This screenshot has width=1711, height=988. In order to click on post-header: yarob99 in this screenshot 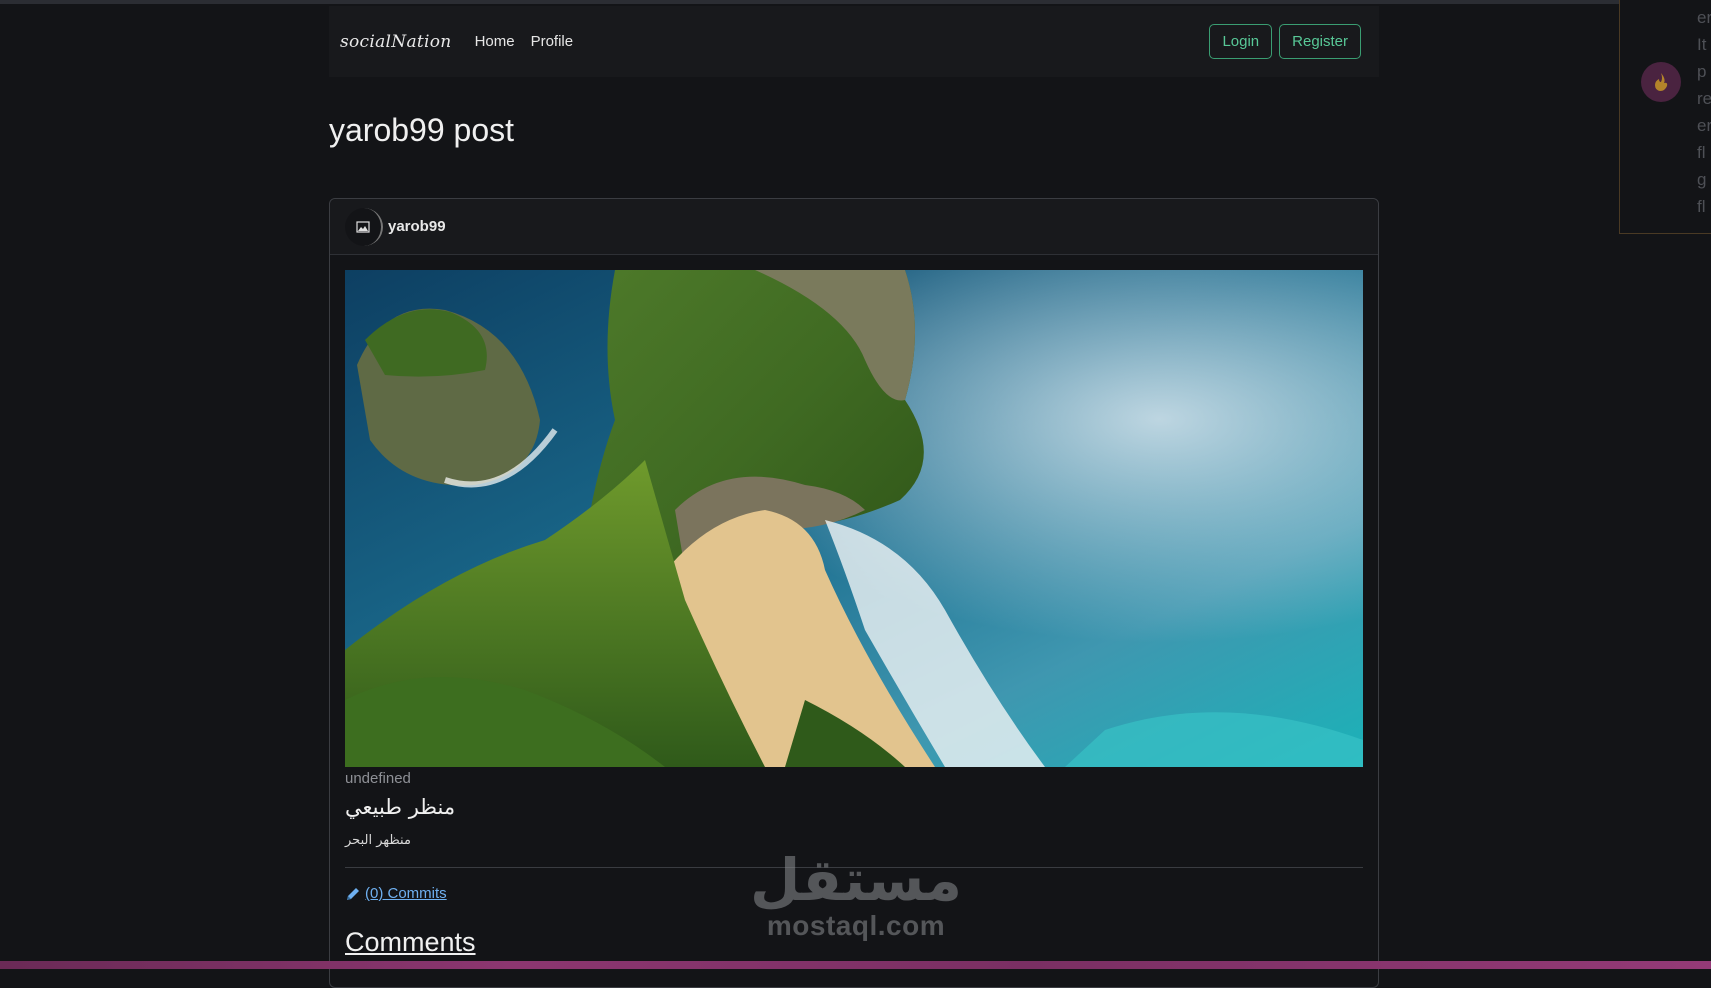, I will do `click(854, 227)`.